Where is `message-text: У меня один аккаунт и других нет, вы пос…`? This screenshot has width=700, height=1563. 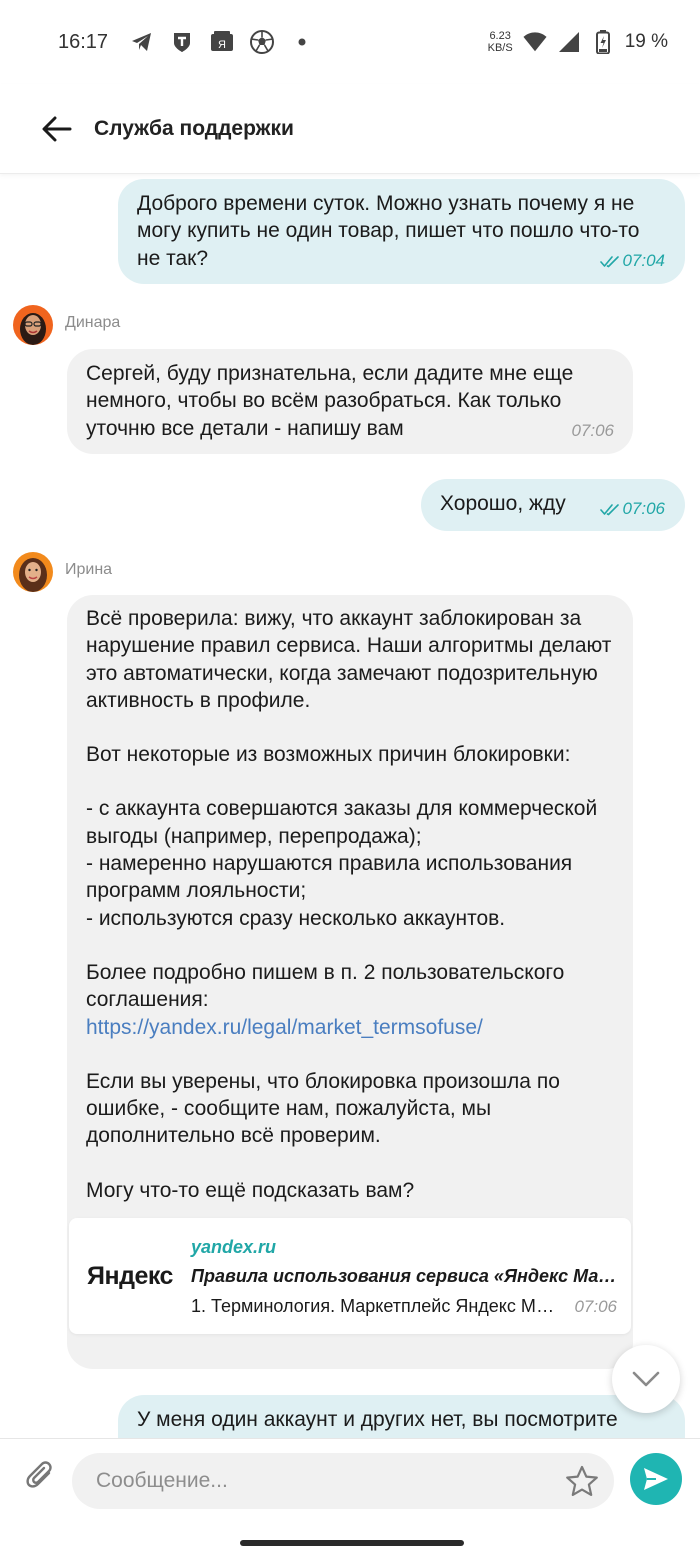
message-text: У меня один аккаунт и других нет, вы пос… is located at coordinates (377, 1419).